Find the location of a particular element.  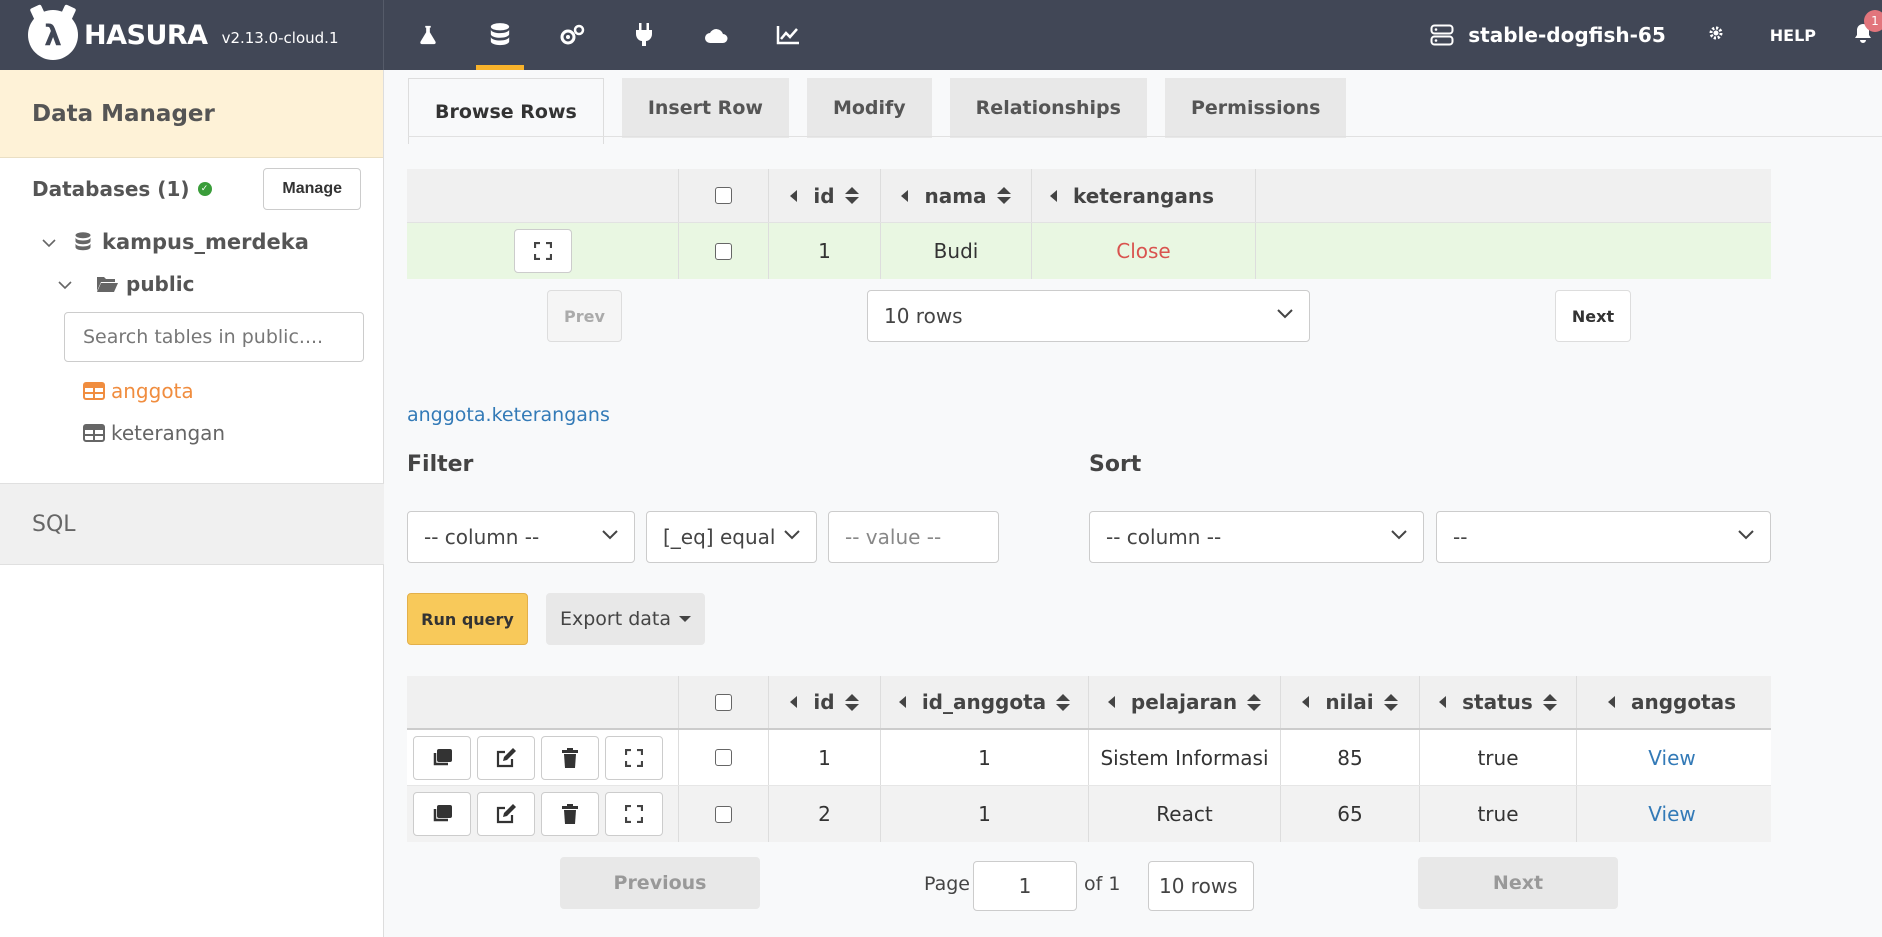

filter-column-select: -- column -- is located at coordinates (521, 537).